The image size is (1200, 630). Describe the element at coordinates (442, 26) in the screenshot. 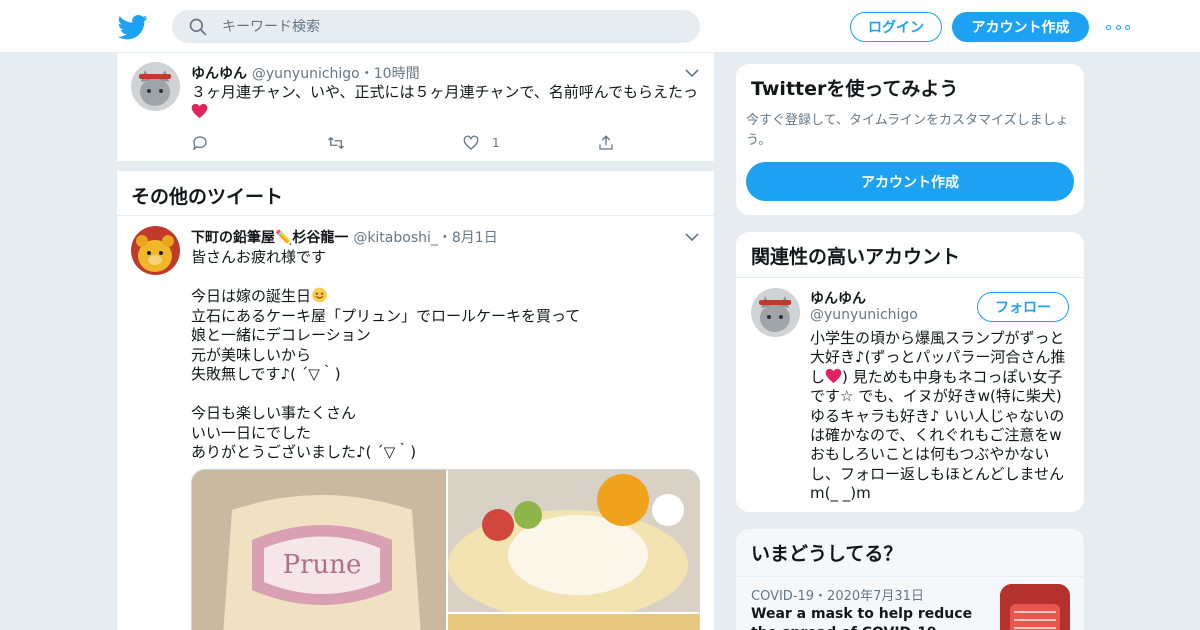

I see `search-input` at that location.